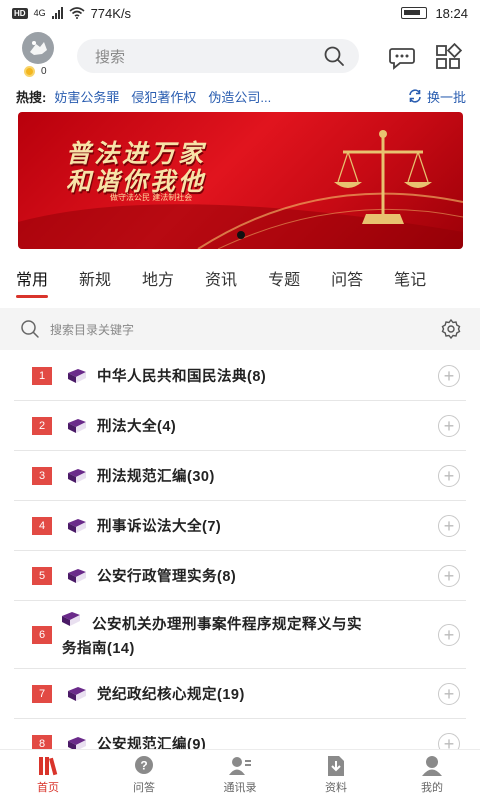  Describe the element at coordinates (42, 525) in the screenshot. I see `item-number: 4` at that location.